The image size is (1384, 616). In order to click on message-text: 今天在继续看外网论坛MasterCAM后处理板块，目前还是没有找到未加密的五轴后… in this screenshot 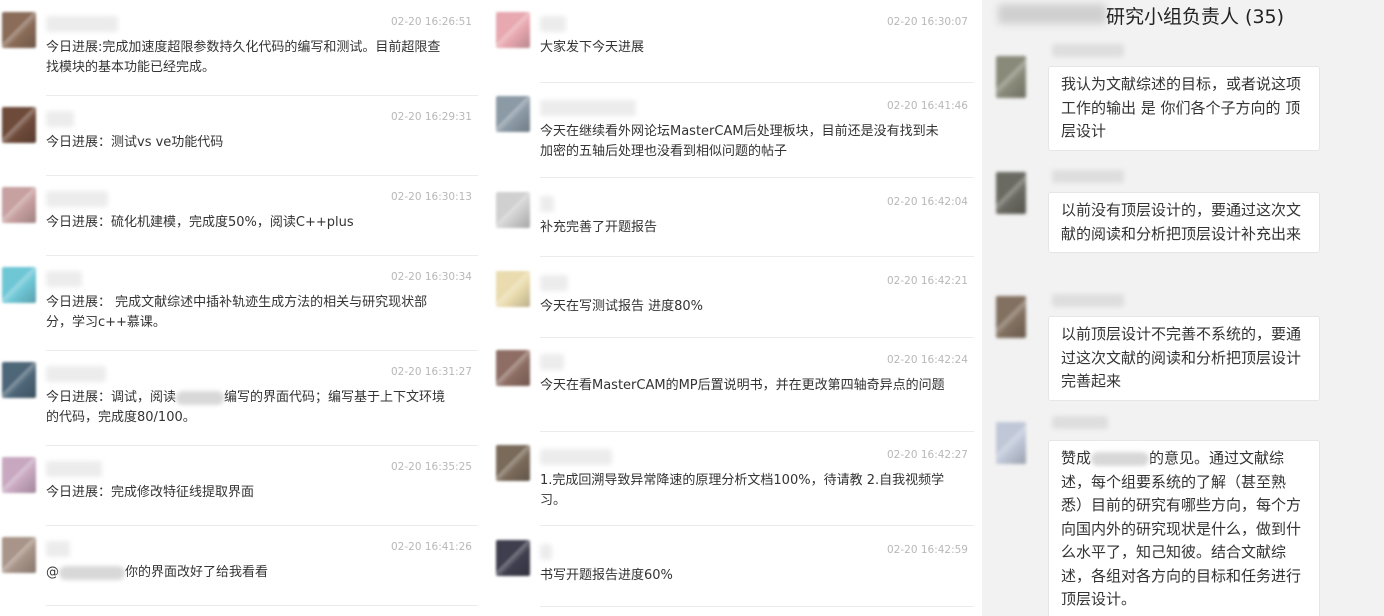, I will do `click(739, 141)`.